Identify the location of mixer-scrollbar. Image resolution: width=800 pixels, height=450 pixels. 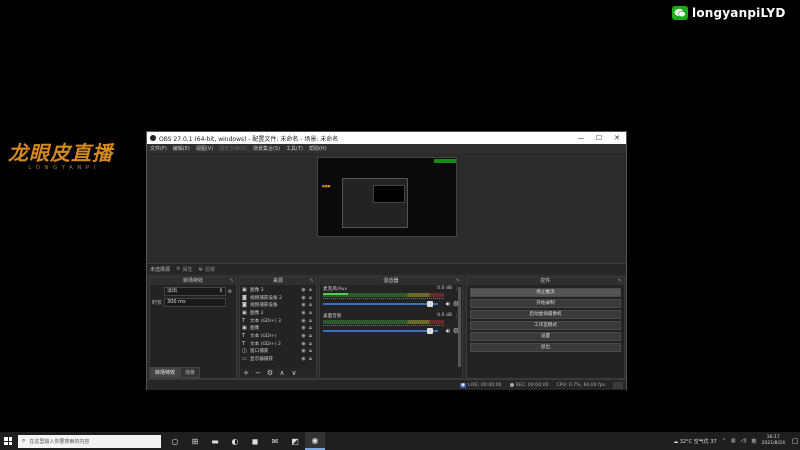
(459, 327).